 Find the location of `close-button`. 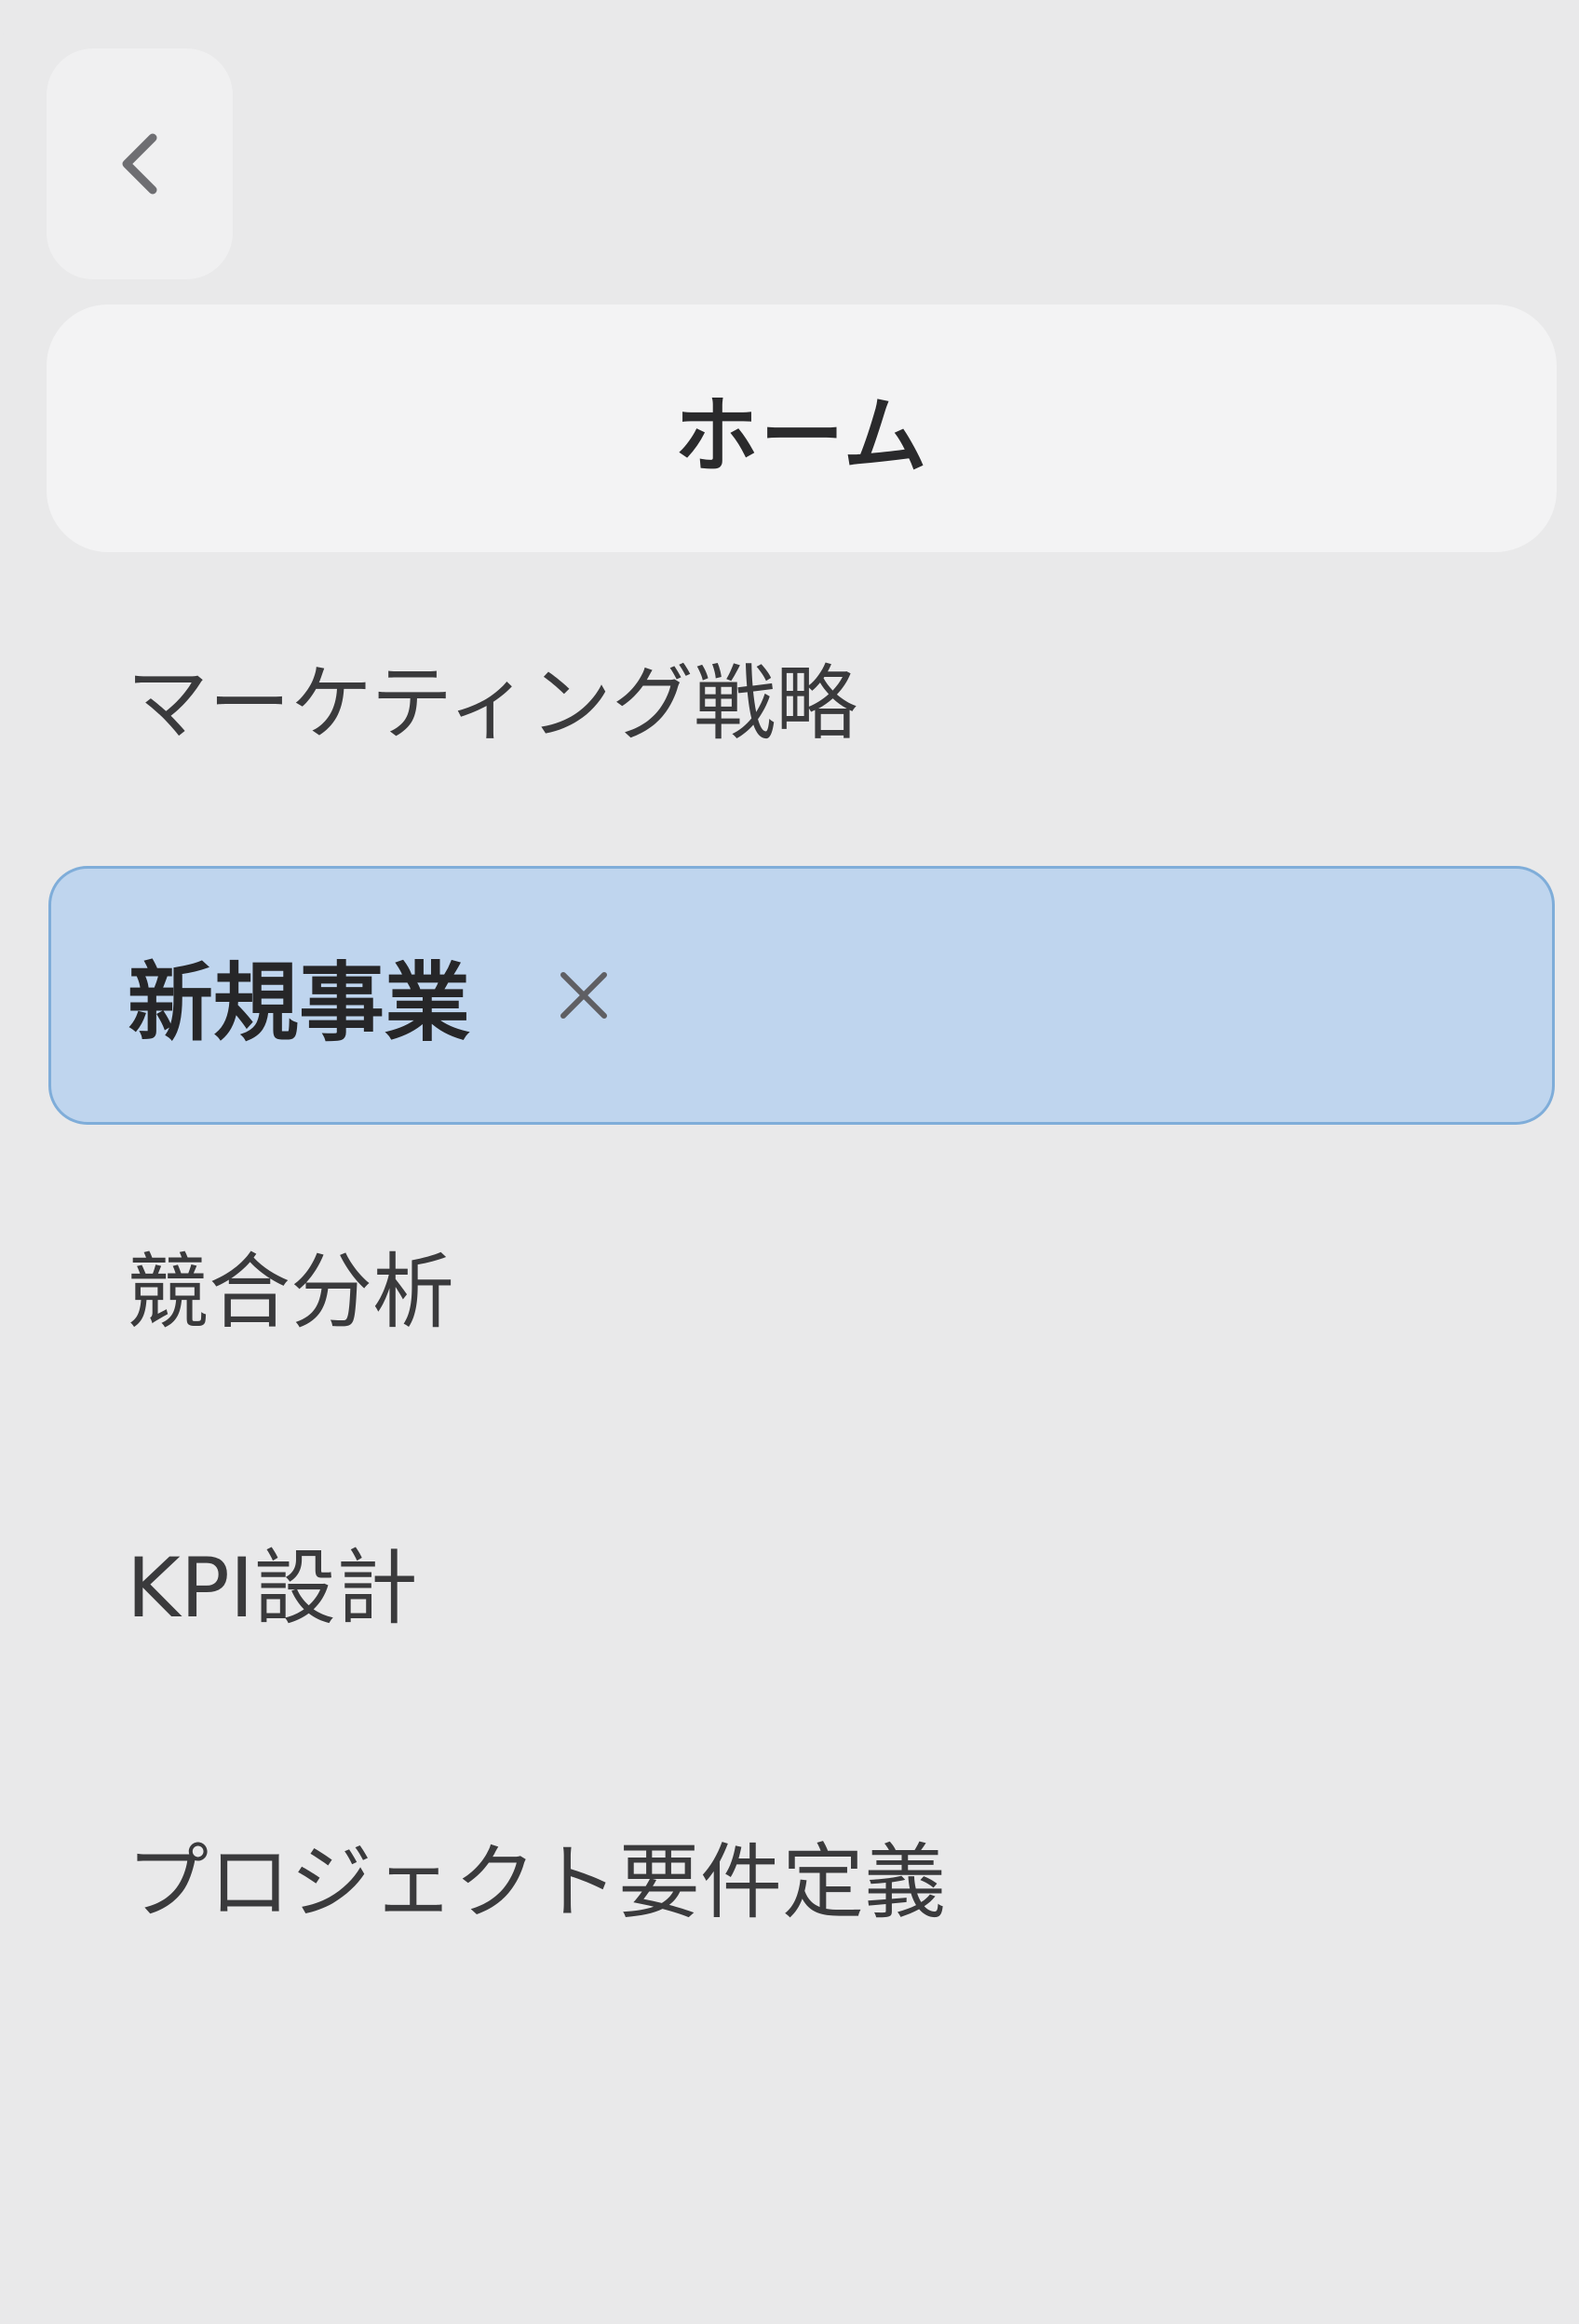

close-button is located at coordinates (584, 996).